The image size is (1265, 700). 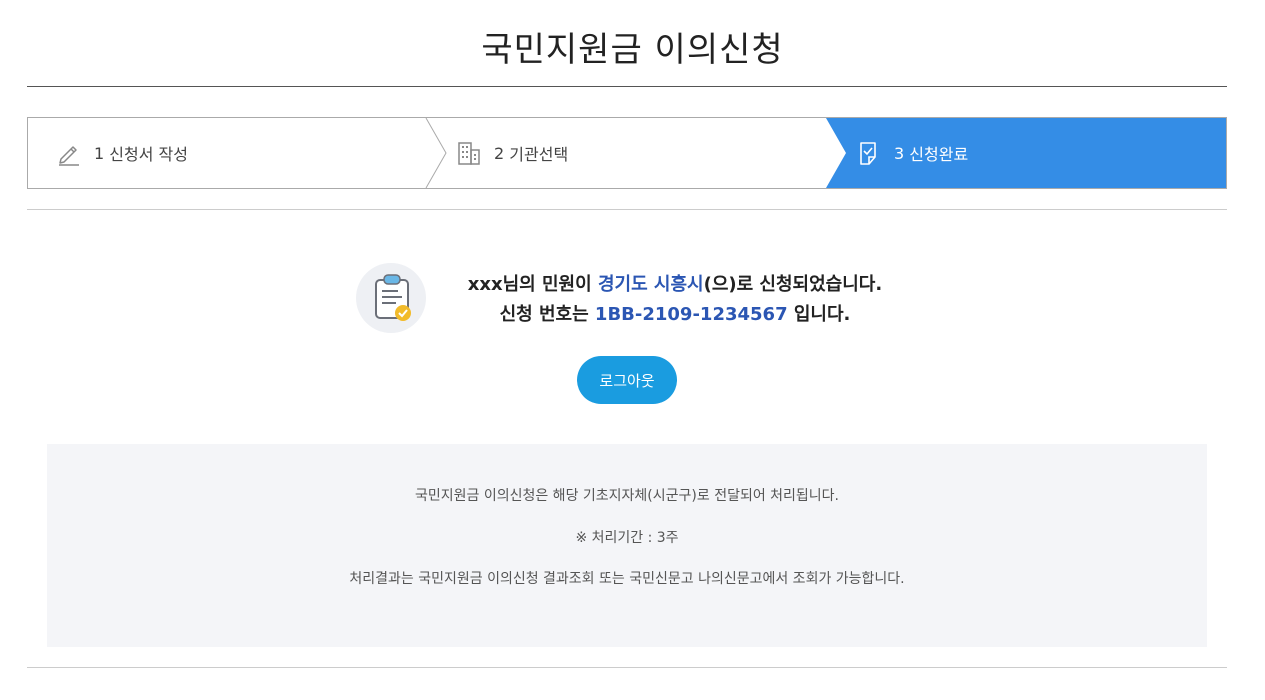 What do you see at coordinates (825, 153) in the screenshot?
I see `stepper-background` at bounding box center [825, 153].